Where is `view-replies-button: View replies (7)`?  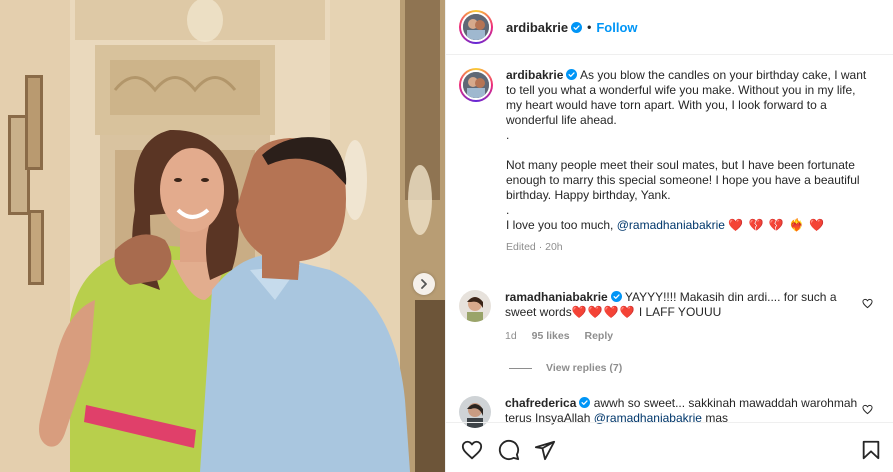 view-replies-button: View replies (7) is located at coordinates (565, 368).